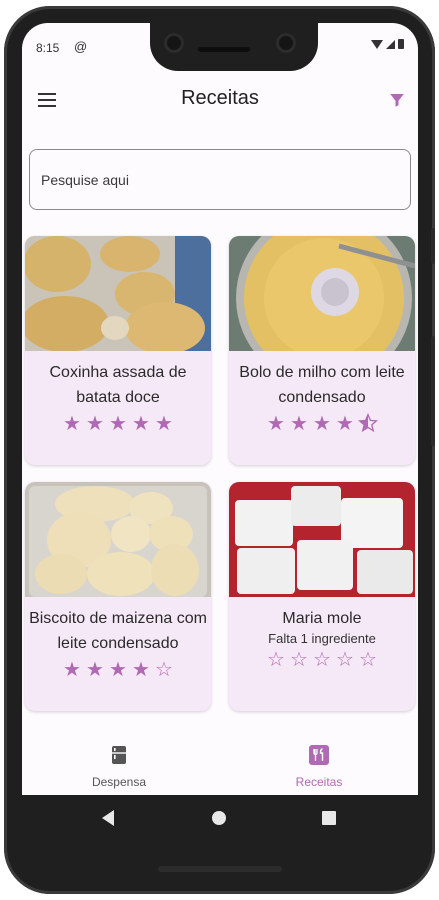  I want to click on system-navigation-bar, so click(220, 818).